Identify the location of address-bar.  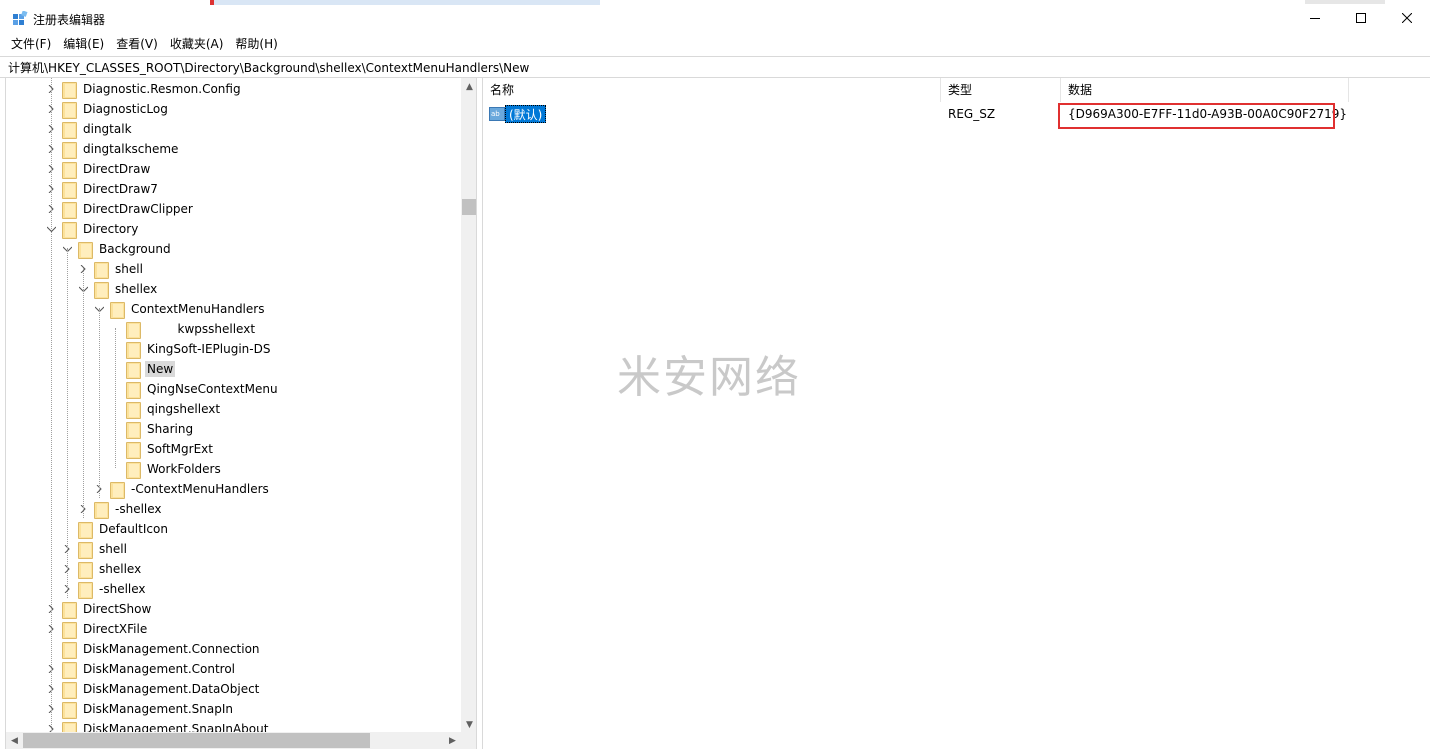
(715, 67).